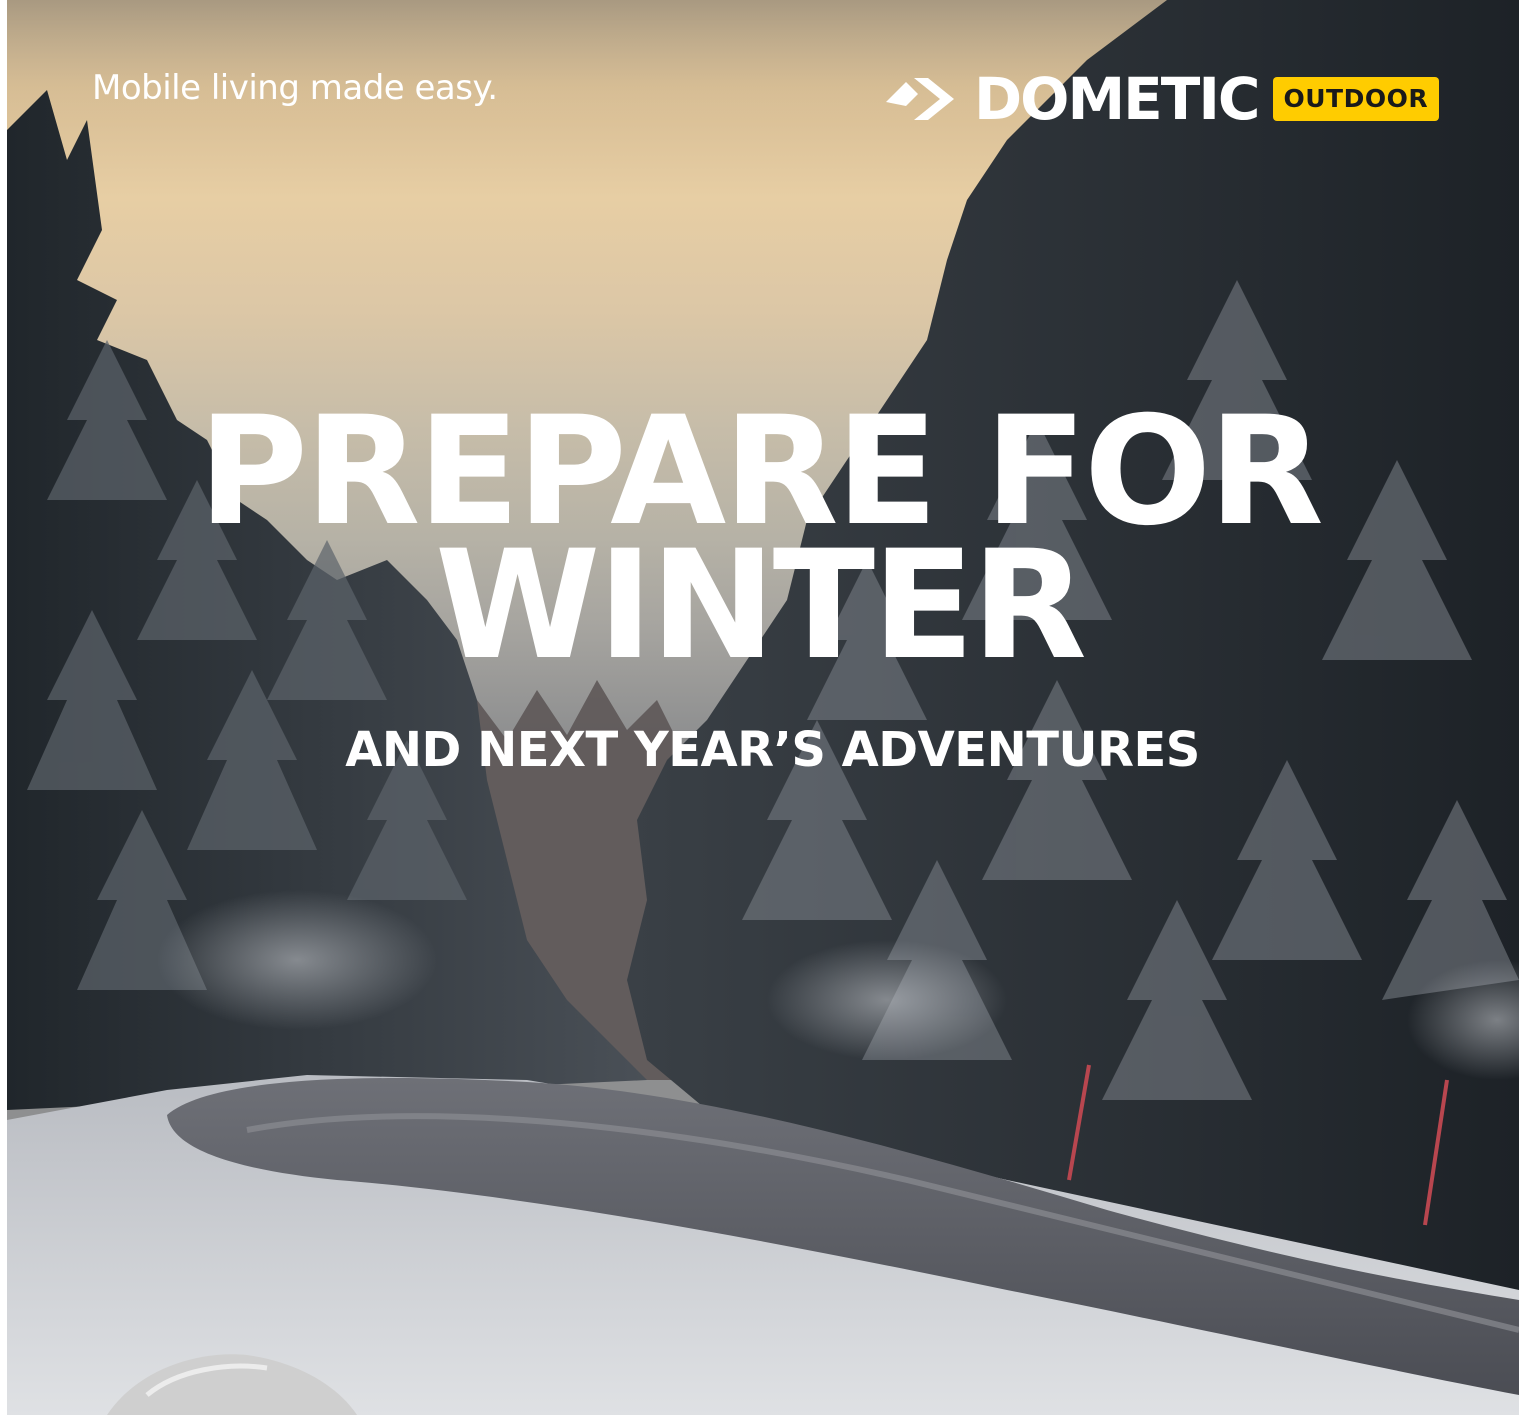 This screenshot has width=1519, height=1415. I want to click on brand-badge: OUTDOOR, so click(1356, 99).